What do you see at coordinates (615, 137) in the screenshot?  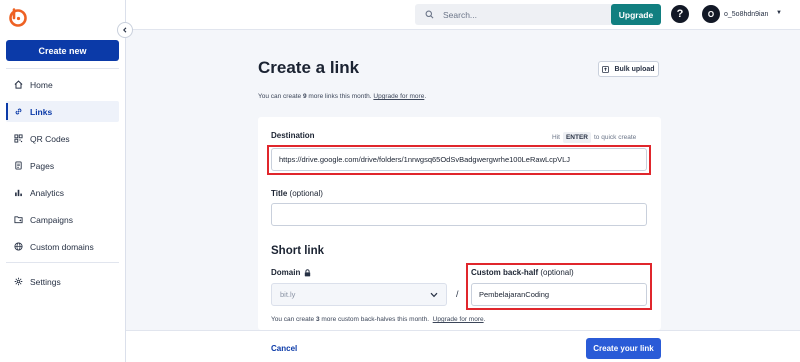 I see `hint-text: to quick create` at bounding box center [615, 137].